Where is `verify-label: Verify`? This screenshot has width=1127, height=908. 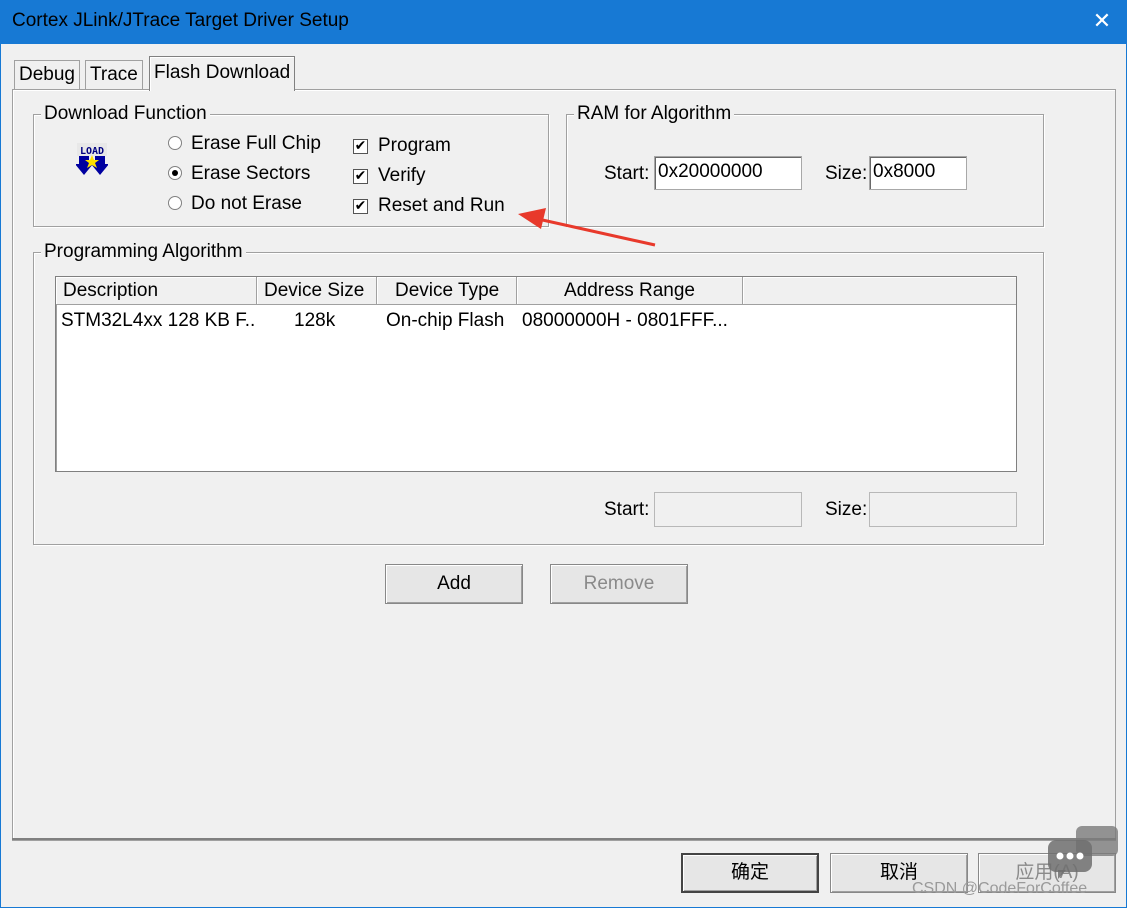 verify-label: Verify is located at coordinates (402, 176).